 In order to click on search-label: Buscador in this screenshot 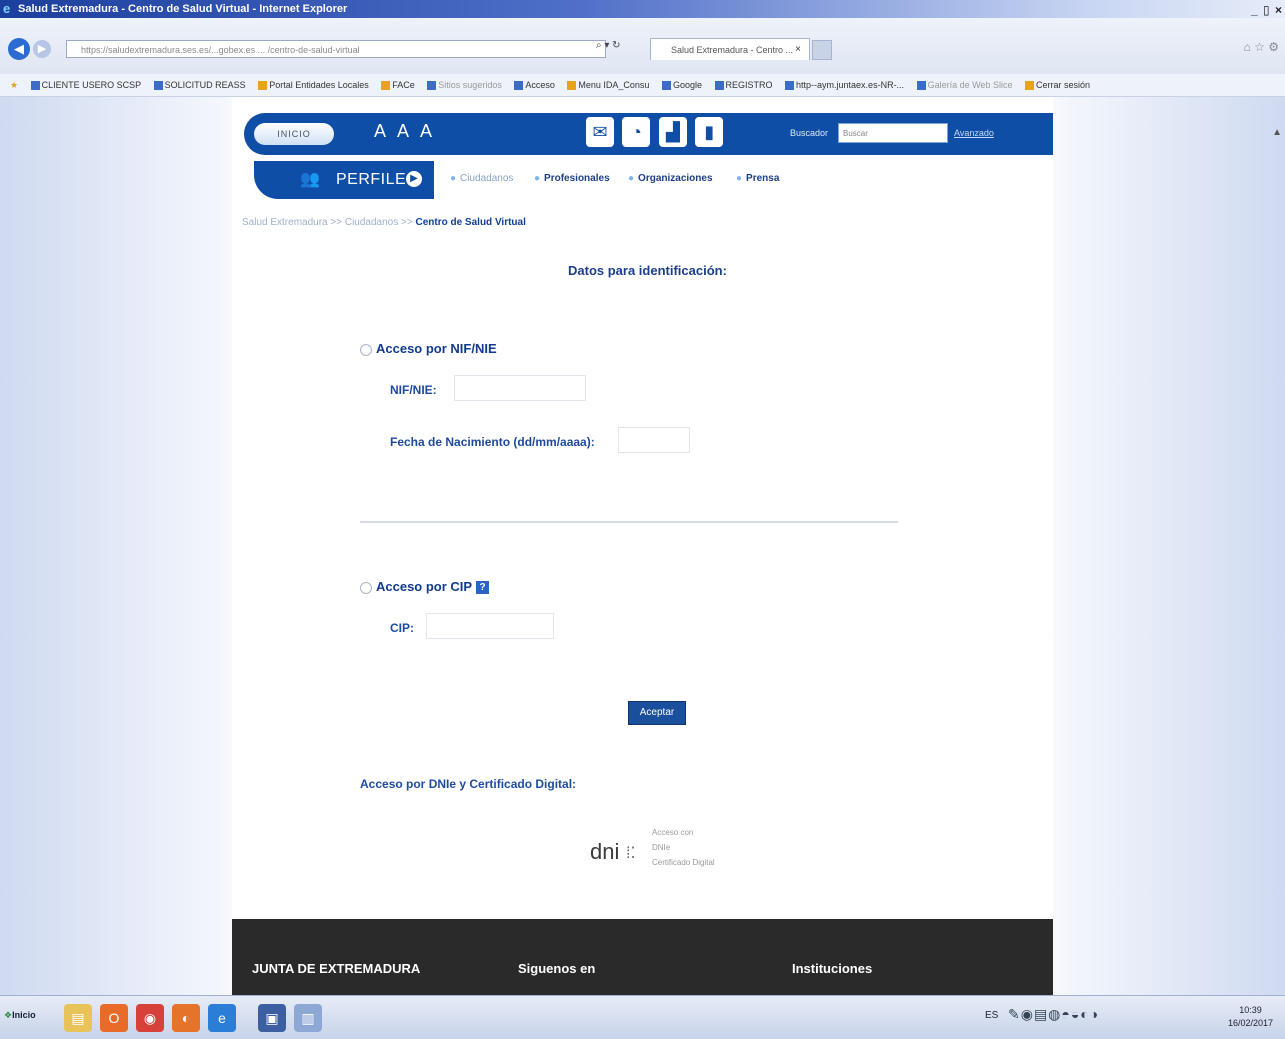, I will do `click(809, 133)`.